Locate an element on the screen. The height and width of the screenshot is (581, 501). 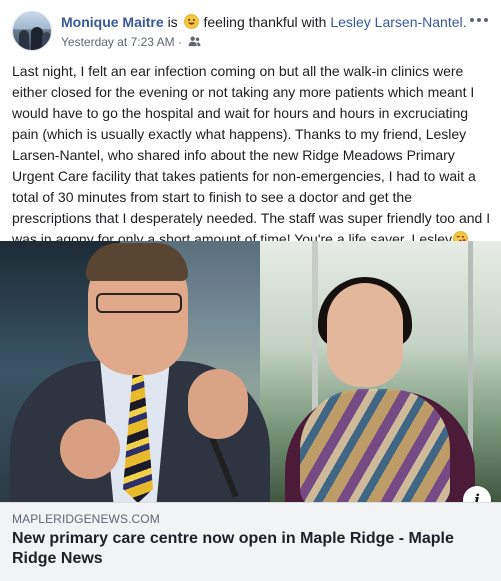
photo-woman-face is located at coordinates (365, 335).